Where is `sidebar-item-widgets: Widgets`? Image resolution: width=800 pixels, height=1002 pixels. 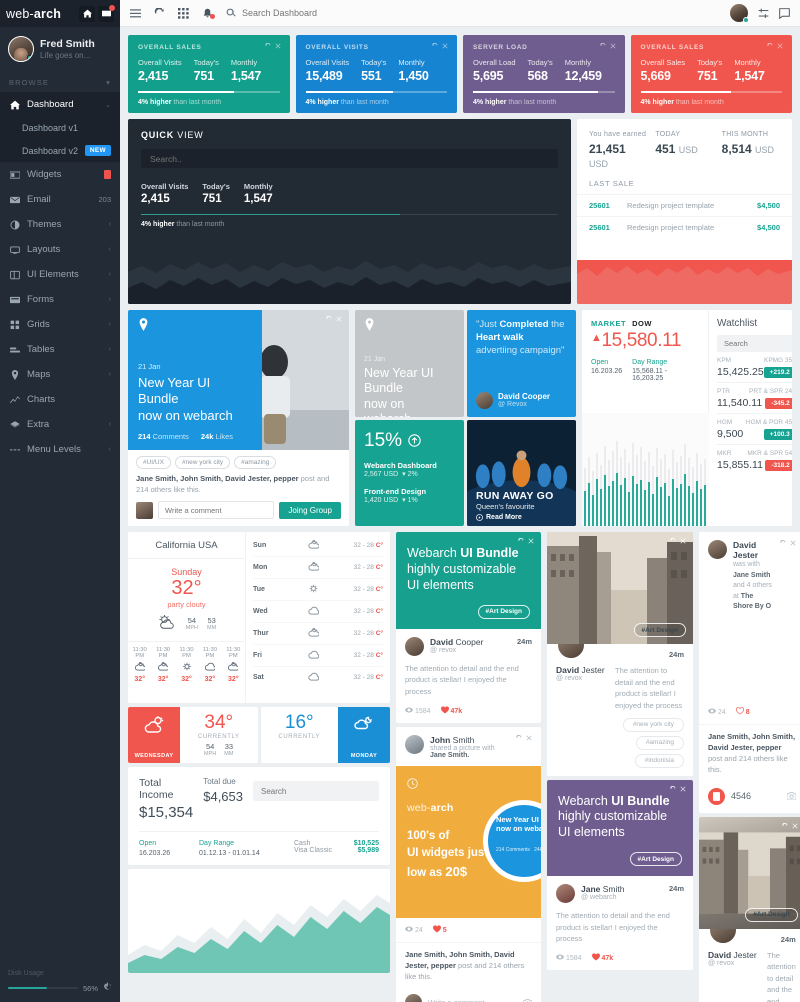
sidebar-item-widgets: Widgets is located at coordinates (60, 174).